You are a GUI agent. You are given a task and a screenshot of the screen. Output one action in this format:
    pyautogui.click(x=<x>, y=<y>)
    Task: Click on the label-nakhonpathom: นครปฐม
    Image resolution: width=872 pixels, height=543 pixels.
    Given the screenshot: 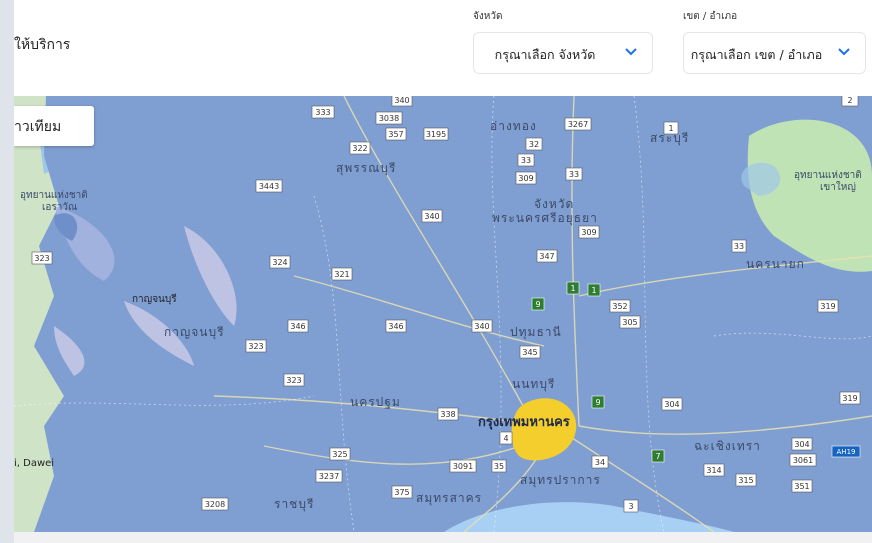 What is the action you would take?
    pyautogui.click(x=375, y=402)
    